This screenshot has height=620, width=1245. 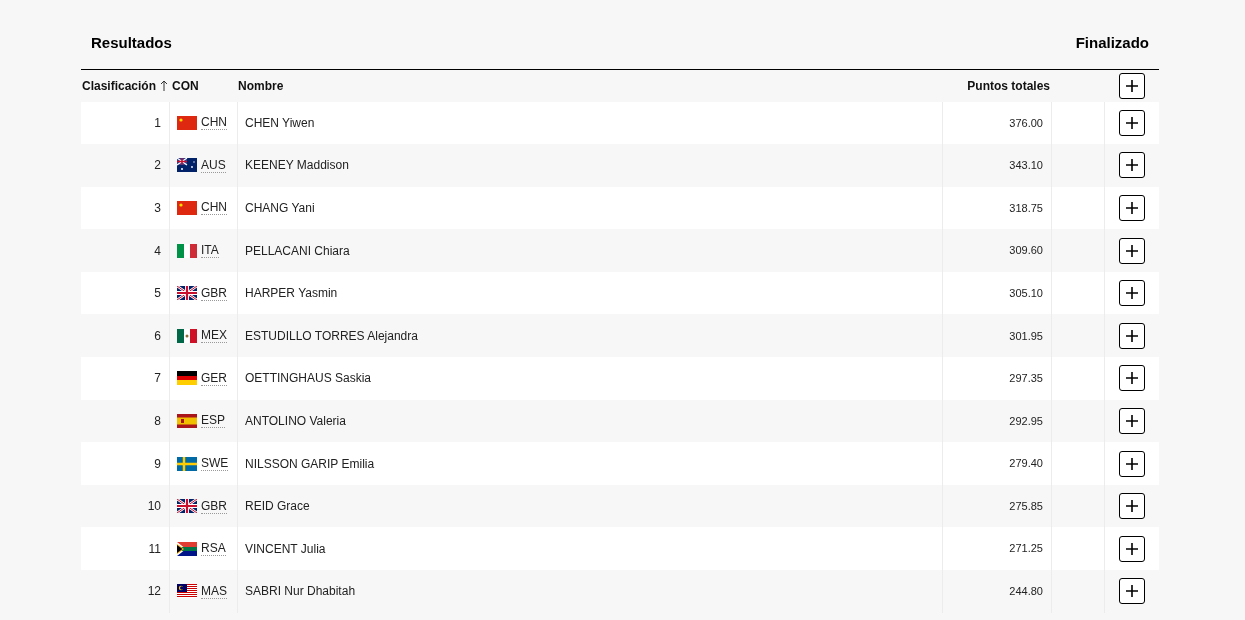 What do you see at coordinates (1026, 592) in the screenshot?
I see `points-cell-text: 244.80` at bounding box center [1026, 592].